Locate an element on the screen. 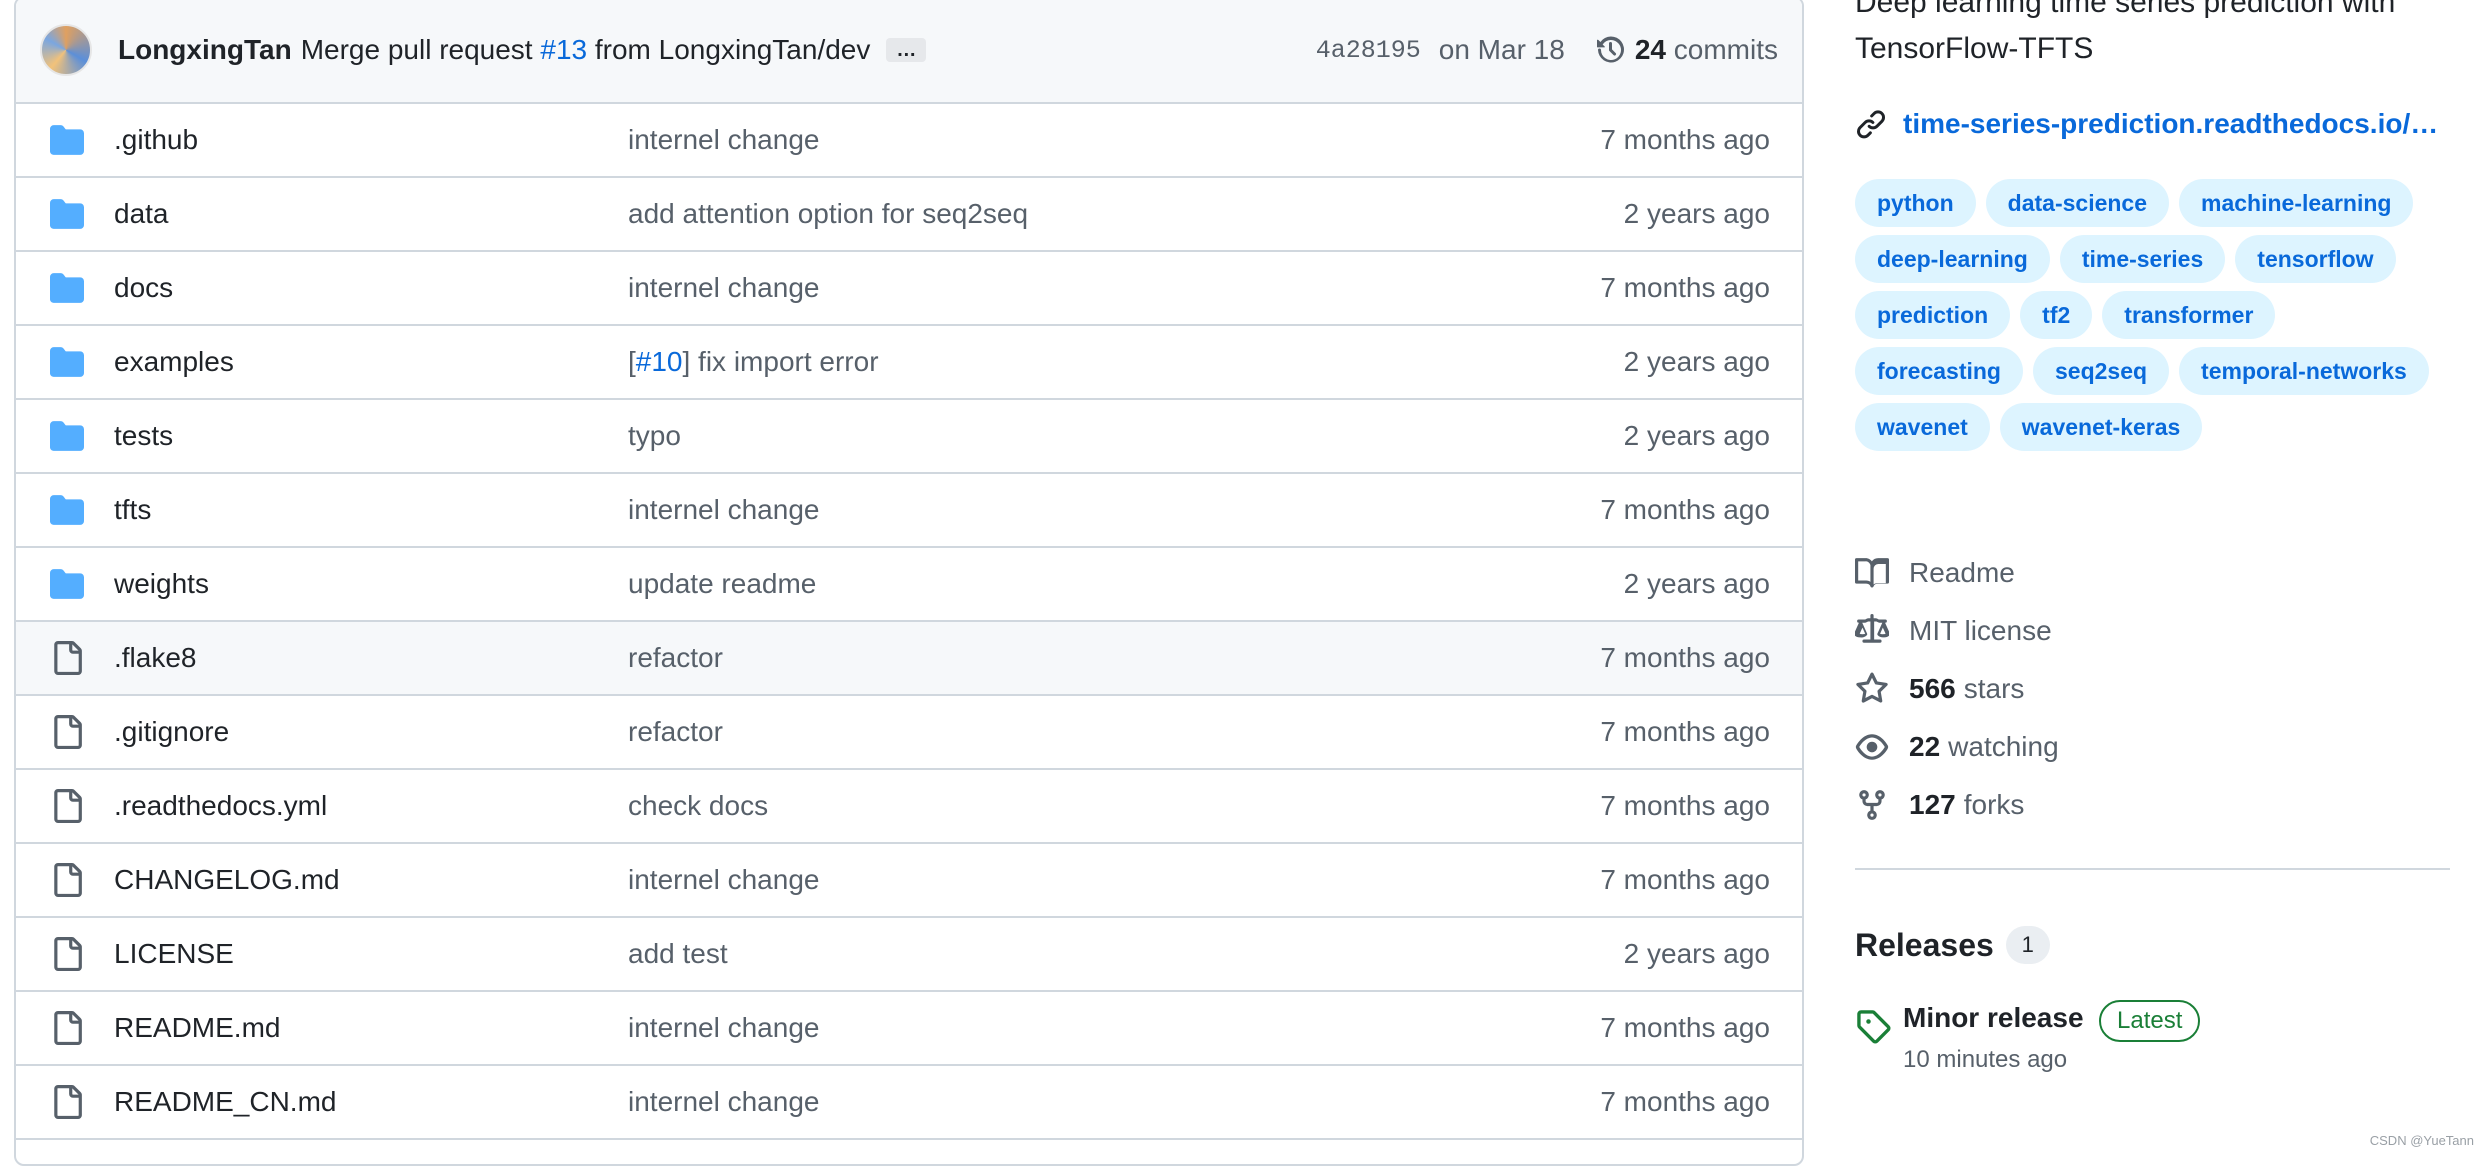 This screenshot has width=2490, height=1166. stars-label: stars is located at coordinates (1994, 689).